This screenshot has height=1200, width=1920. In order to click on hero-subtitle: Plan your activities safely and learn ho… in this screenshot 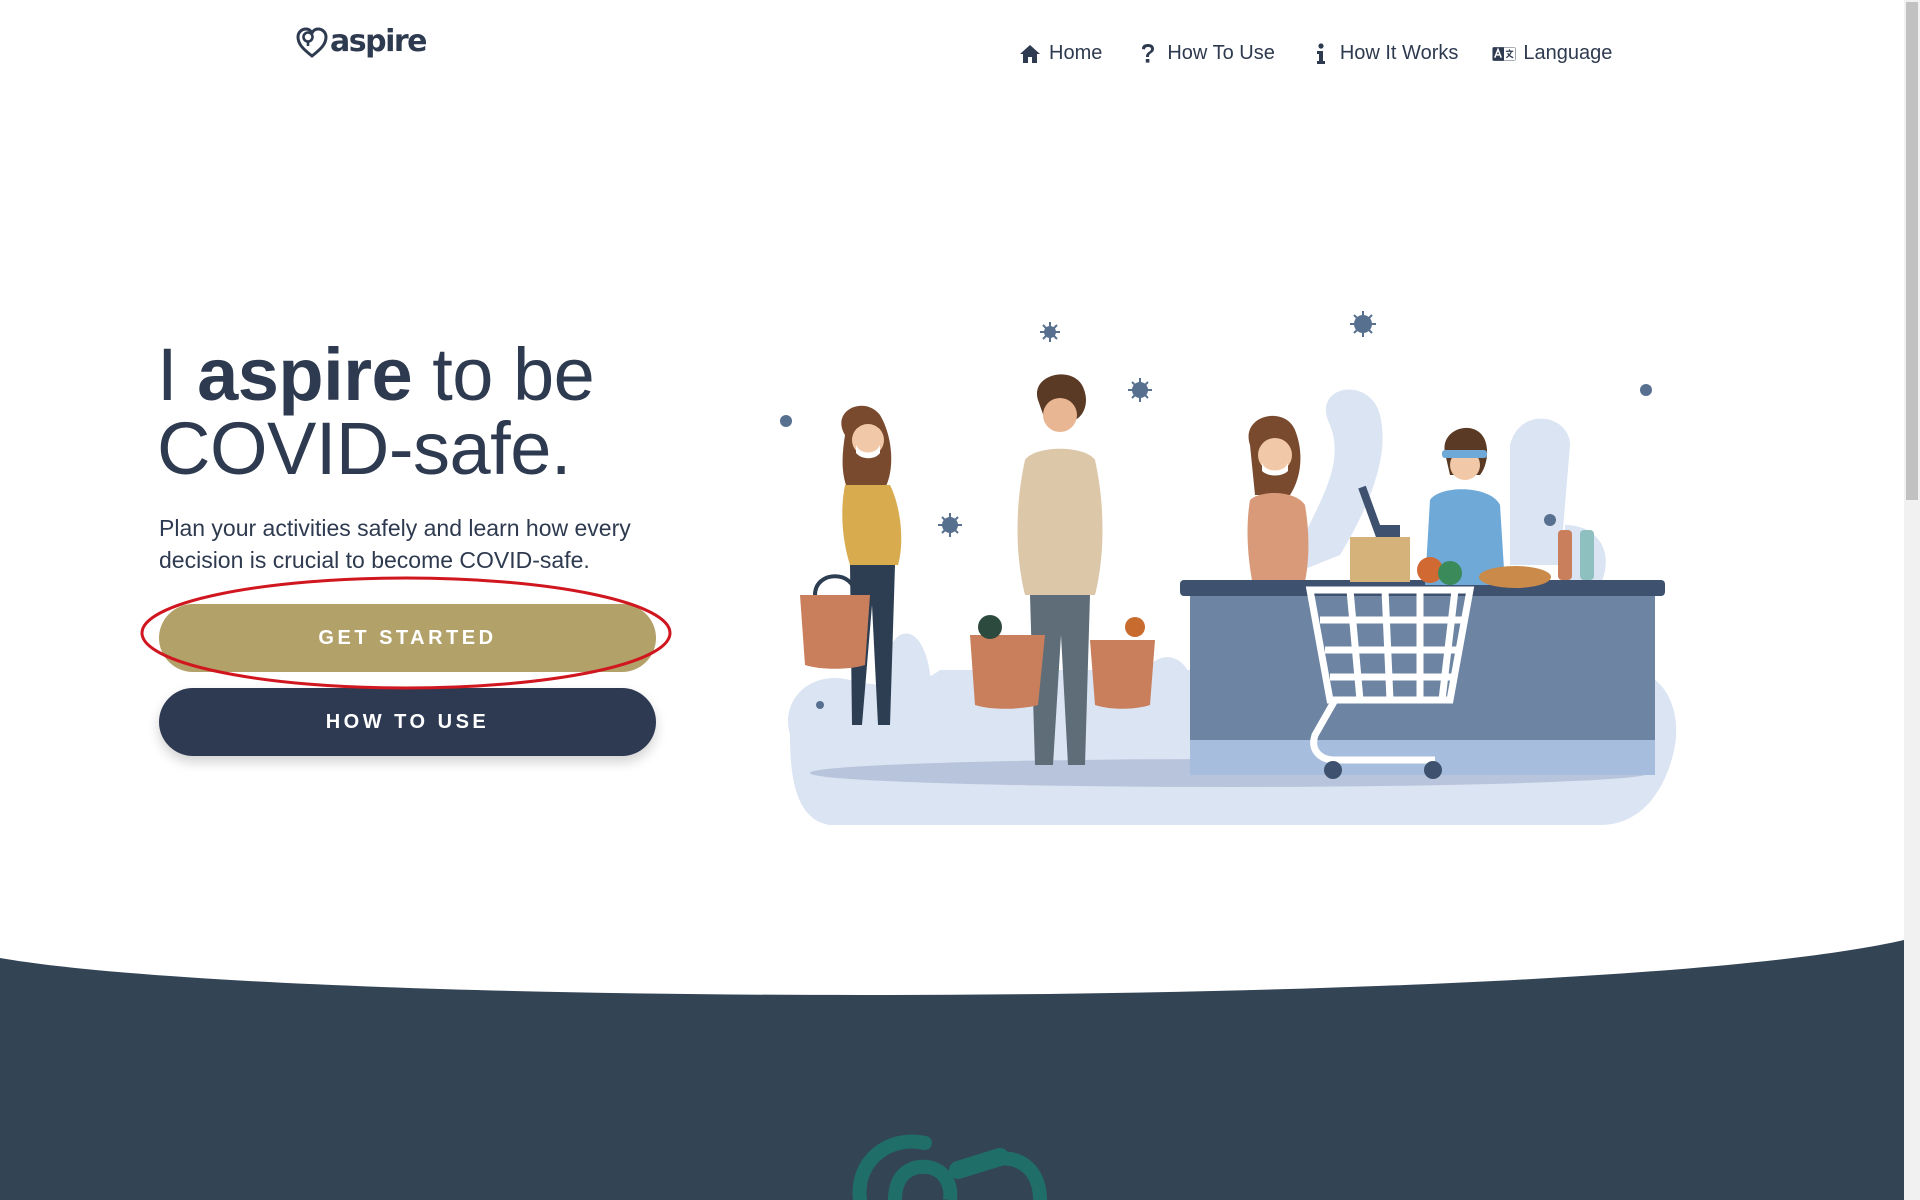, I will do `click(395, 544)`.